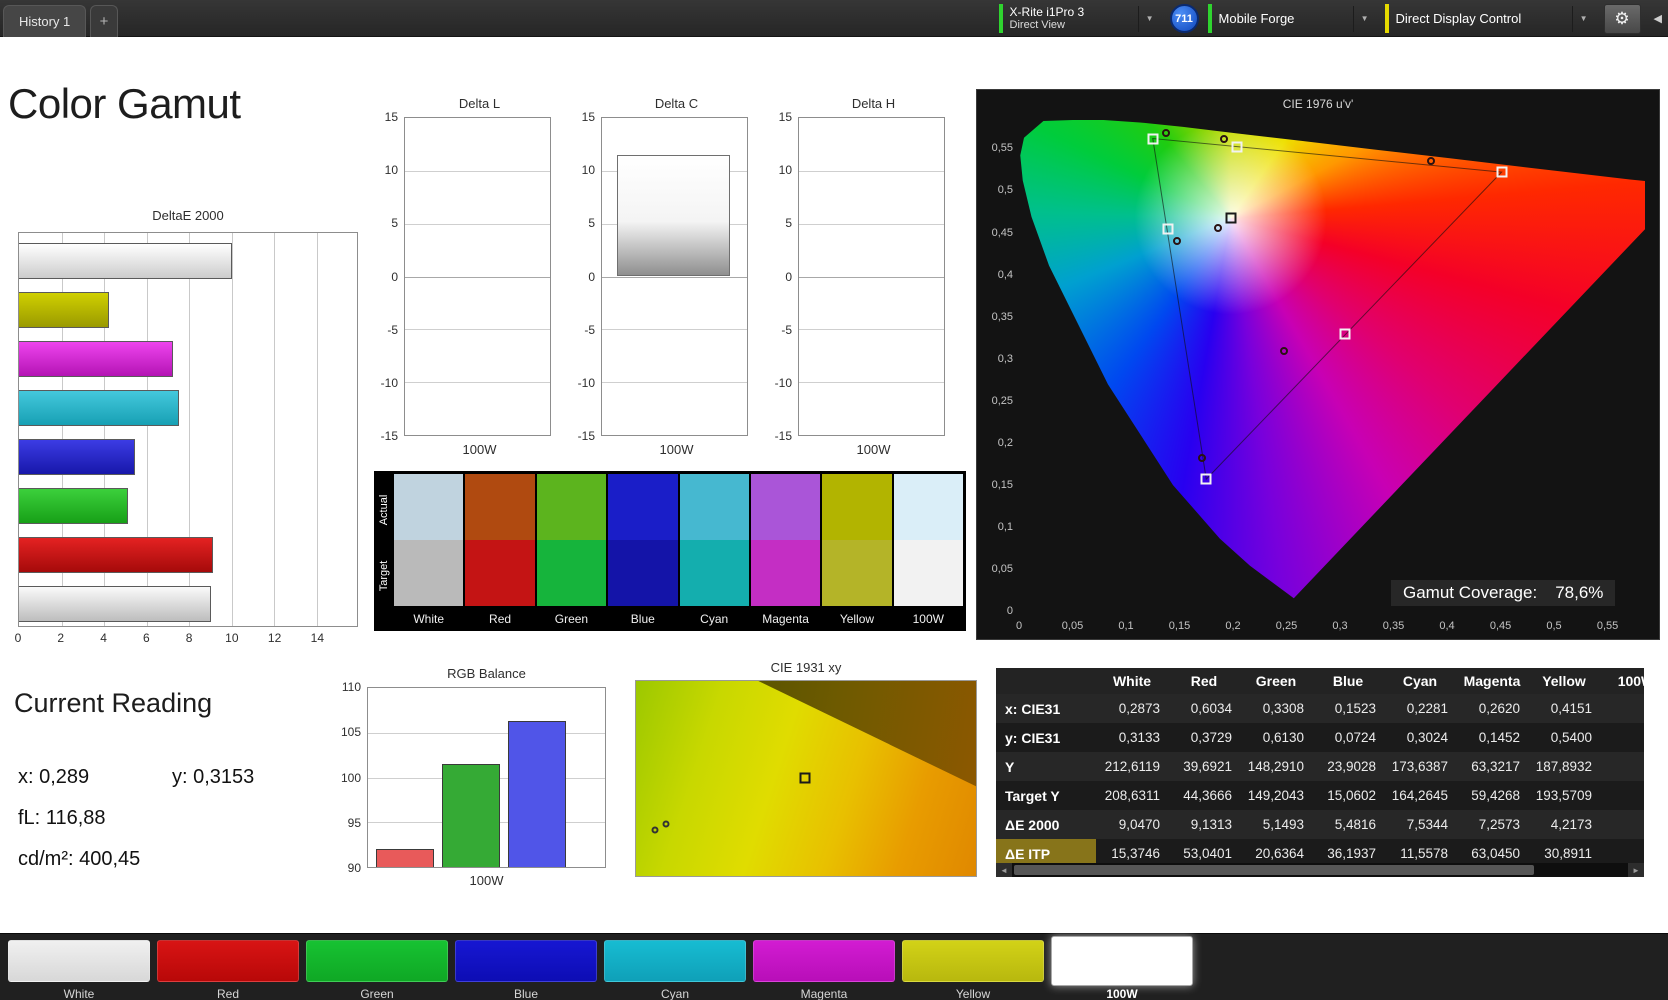  Describe the element at coordinates (1355, 708) in the screenshot. I see `cell: 0,1523` at that location.